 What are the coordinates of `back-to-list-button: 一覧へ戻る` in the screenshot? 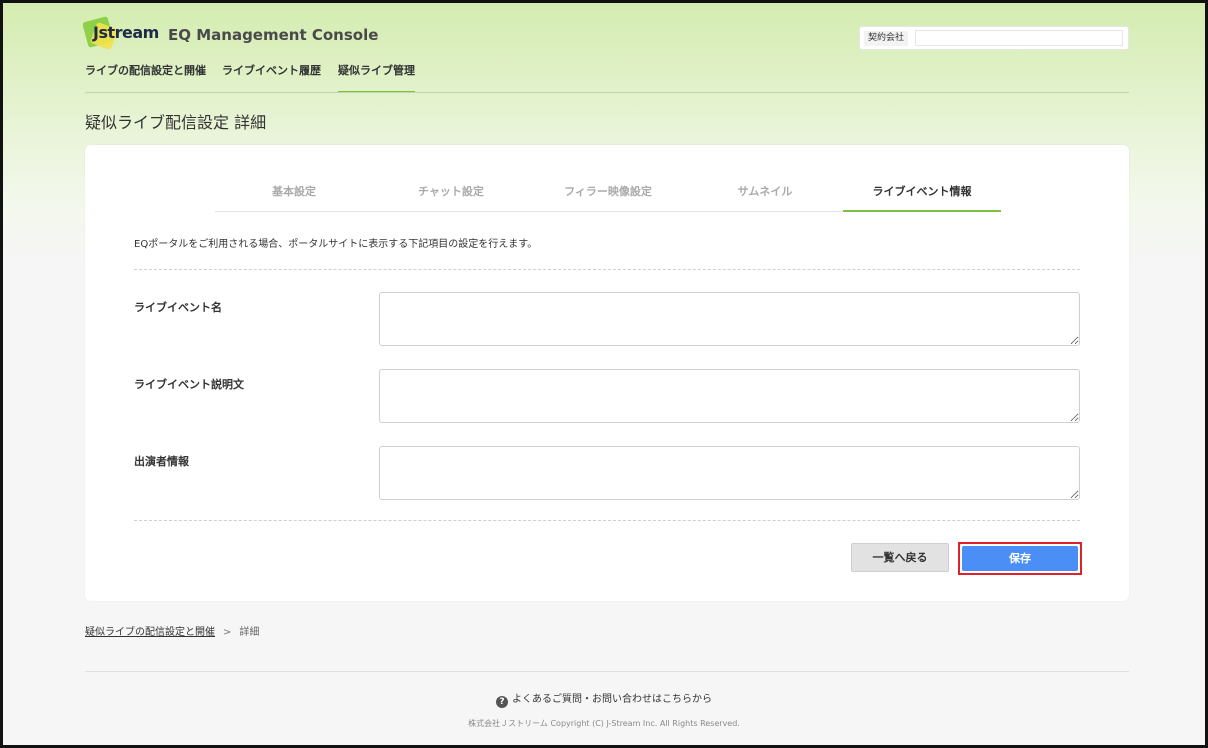 It's located at (900, 557).